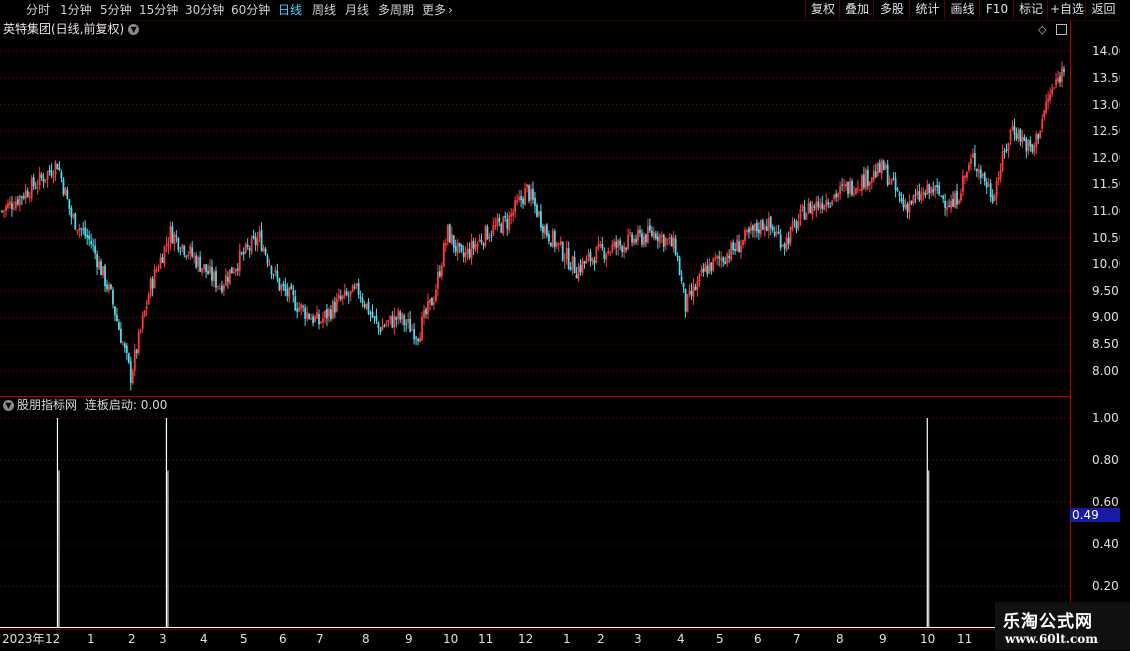  What do you see at coordinates (324, 10) in the screenshot?
I see `period-tab-weekly: 周线` at bounding box center [324, 10].